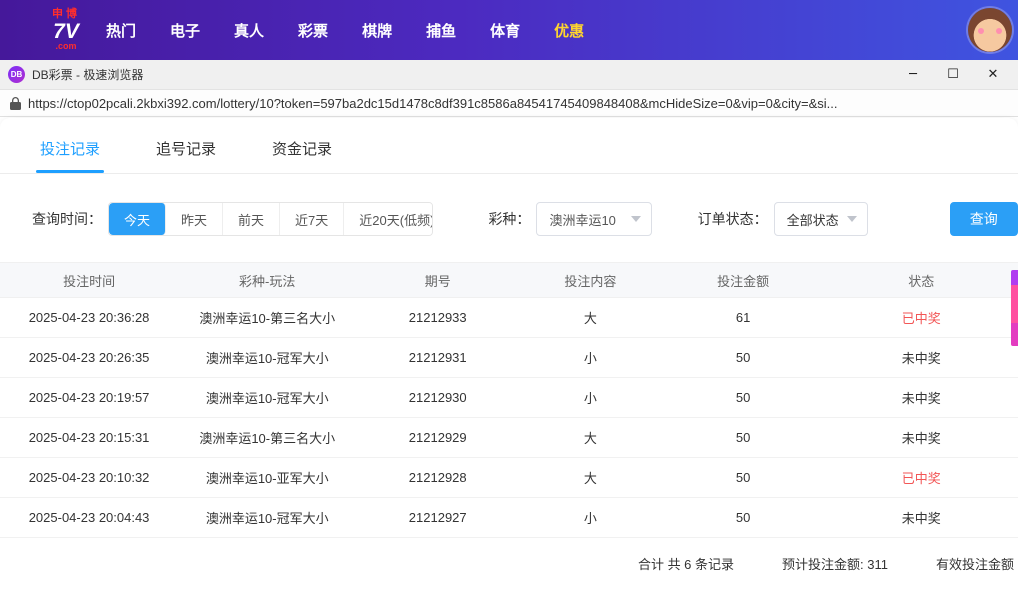 Image resolution: width=1018 pixels, height=599 pixels. I want to click on period-cell: 21212931, so click(437, 357).